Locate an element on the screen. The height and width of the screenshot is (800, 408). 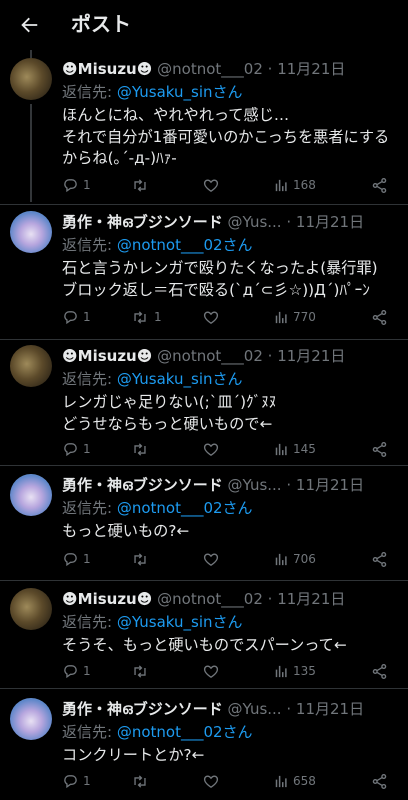
views-button: 135 is located at coordinates (309, 671).